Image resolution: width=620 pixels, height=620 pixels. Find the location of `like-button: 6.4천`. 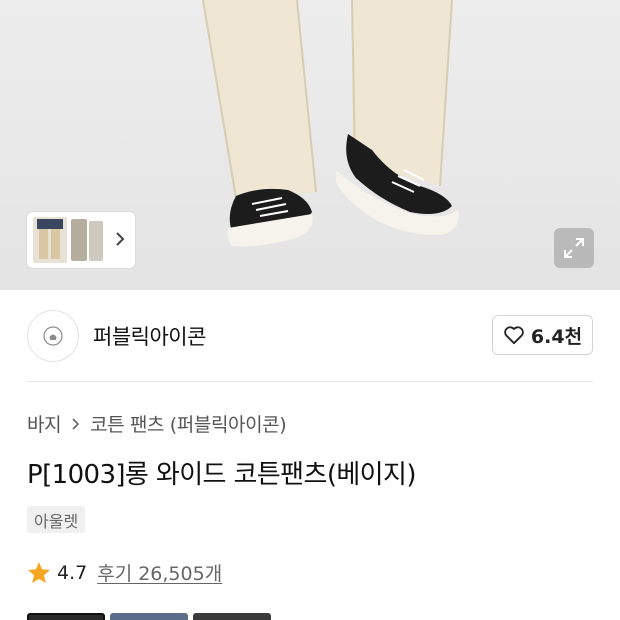

like-button: 6.4천 is located at coordinates (542, 335).